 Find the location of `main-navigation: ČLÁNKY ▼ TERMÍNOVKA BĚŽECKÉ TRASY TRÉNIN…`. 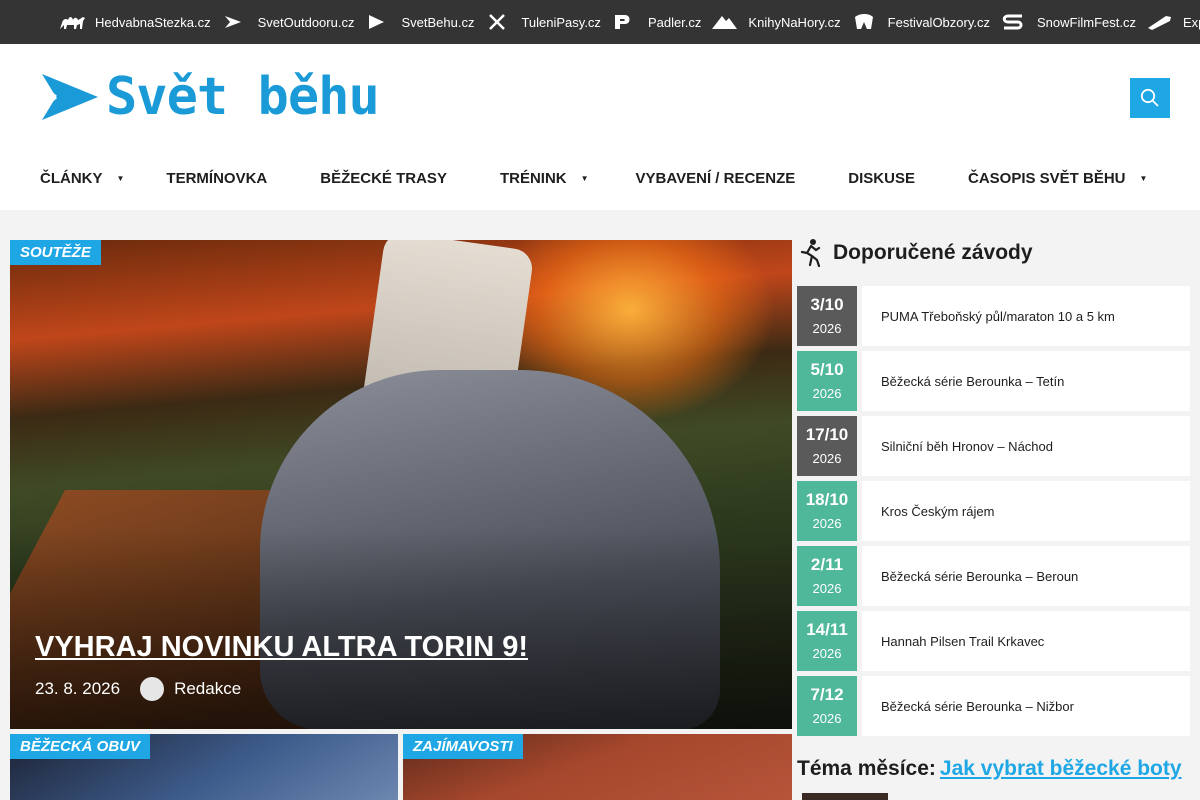

main-navigation: ČLÁNKY ▼ TERMÍNOVKA BĚŽECKÉ TRASY TRÉNIN… is located at coordinates (593, 178).